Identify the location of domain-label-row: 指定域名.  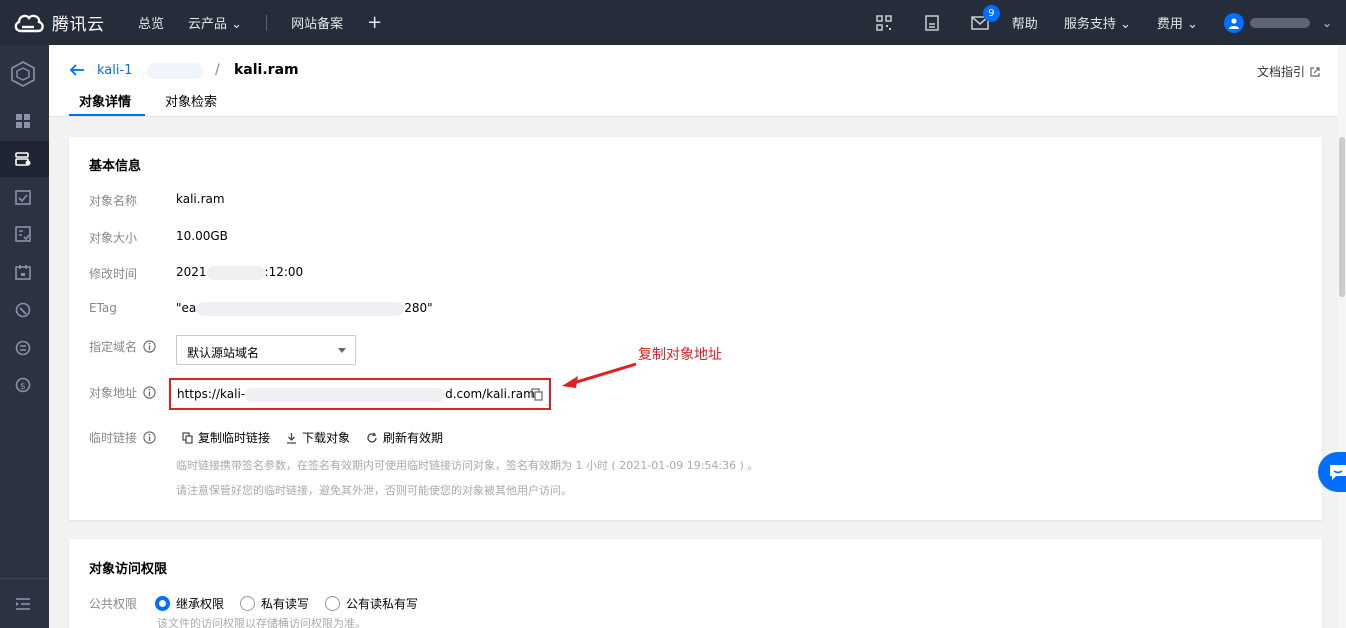
(122, 346).